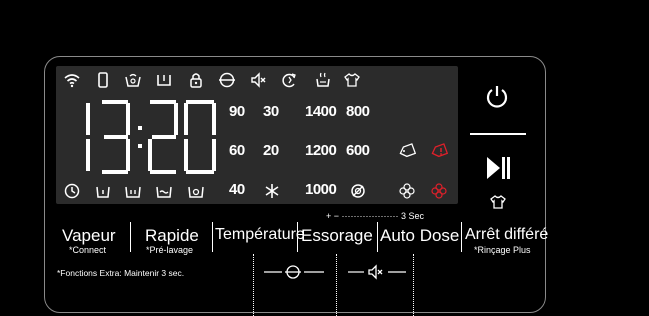 The image size is (649, 316). What do you see at coordinates (237, 150) in the screenshot?
I see `temp-60: 60` at bounding box center [237, 150].